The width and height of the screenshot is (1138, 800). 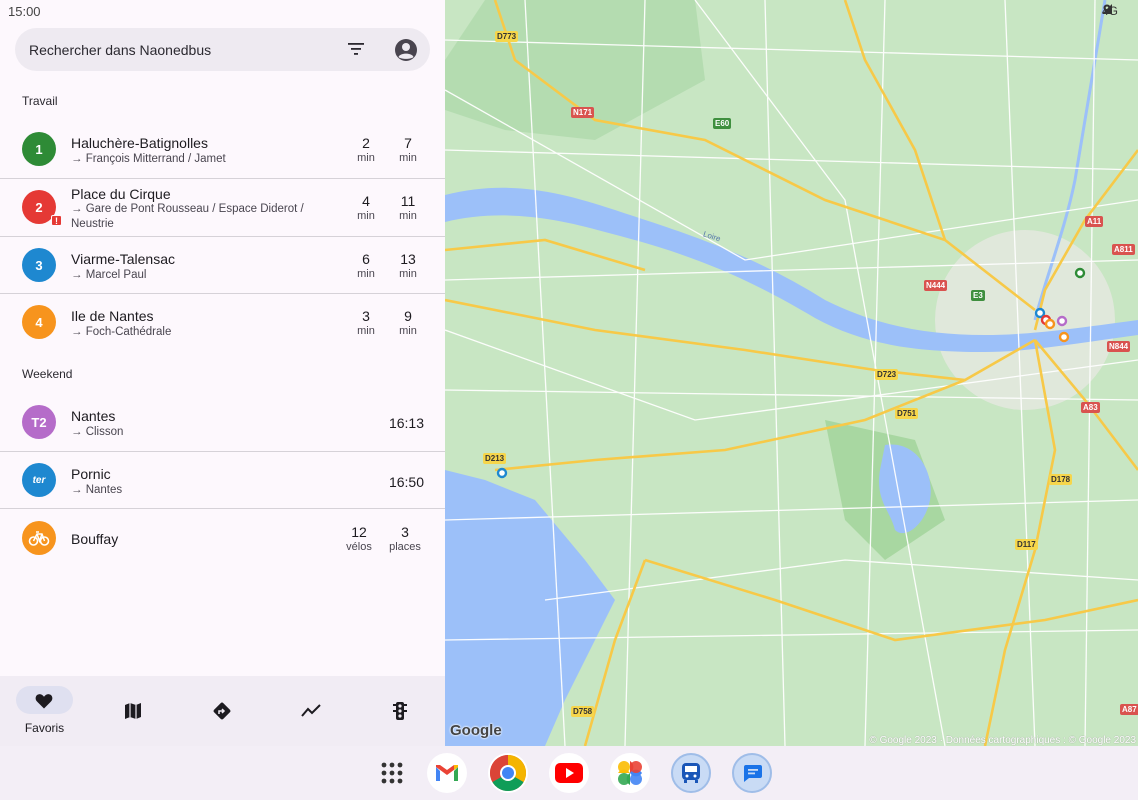 What do you see at coordinates (121, 194) in the screenshot?
I see `stop-name: Place du Cirque` at bounding box center [121, 194].